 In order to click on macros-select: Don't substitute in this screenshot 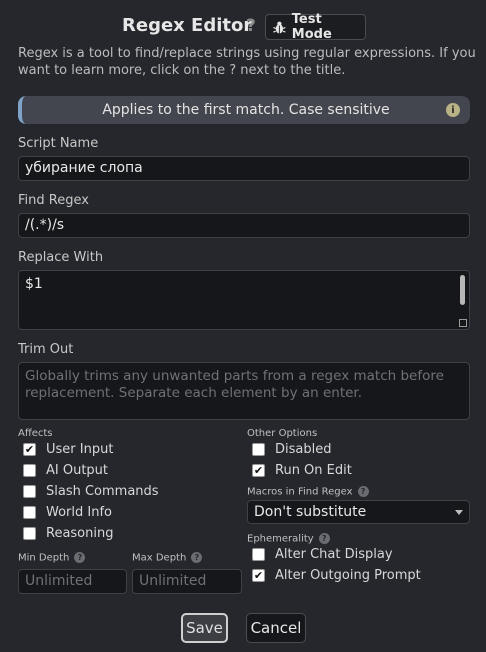, I will do `click(358, 512)`.